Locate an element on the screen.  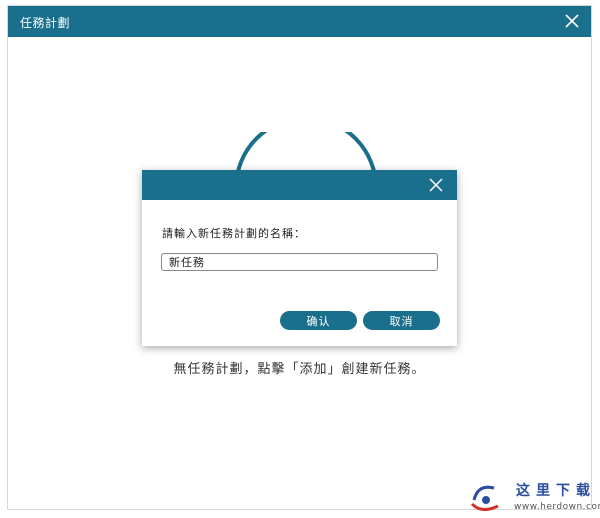
cancel-button: 取消 is located at coordinates (401, 320).